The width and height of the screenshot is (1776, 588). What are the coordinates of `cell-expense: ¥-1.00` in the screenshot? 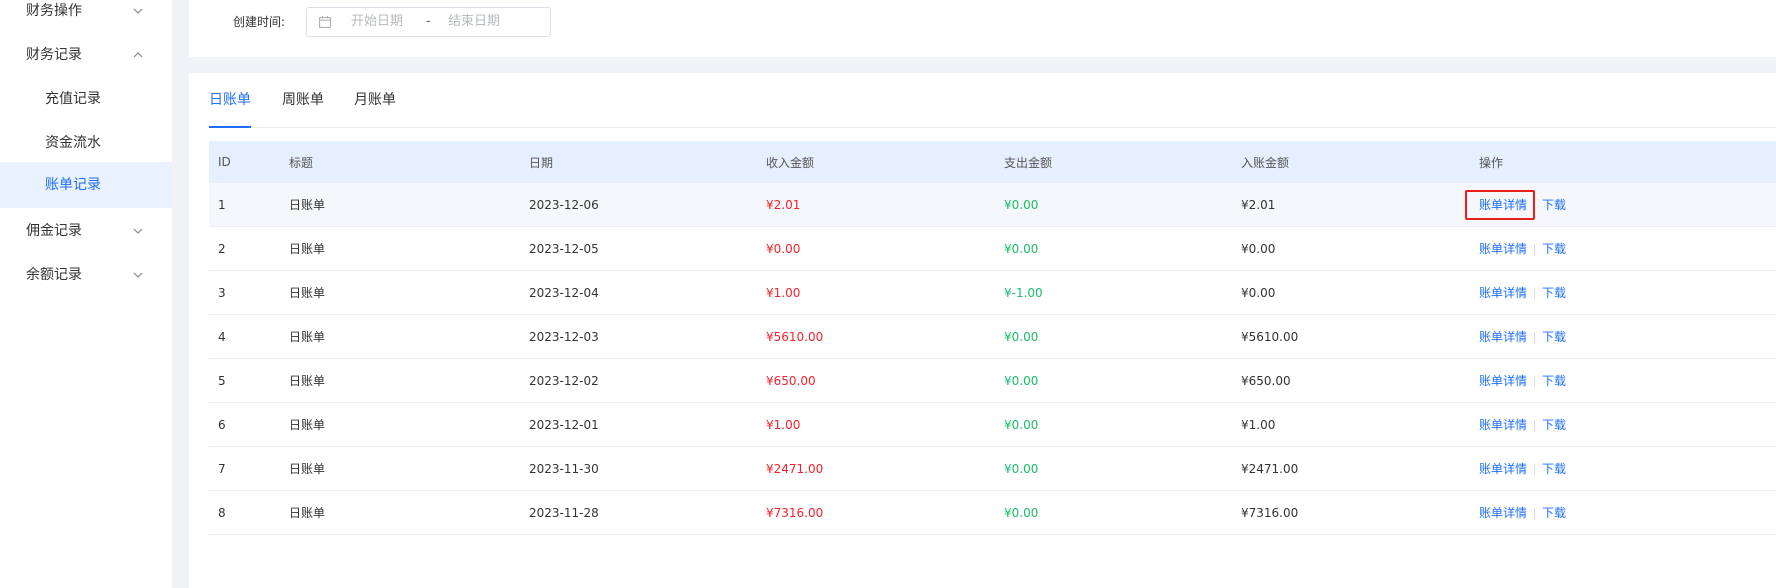 It's located at (1113, 292).